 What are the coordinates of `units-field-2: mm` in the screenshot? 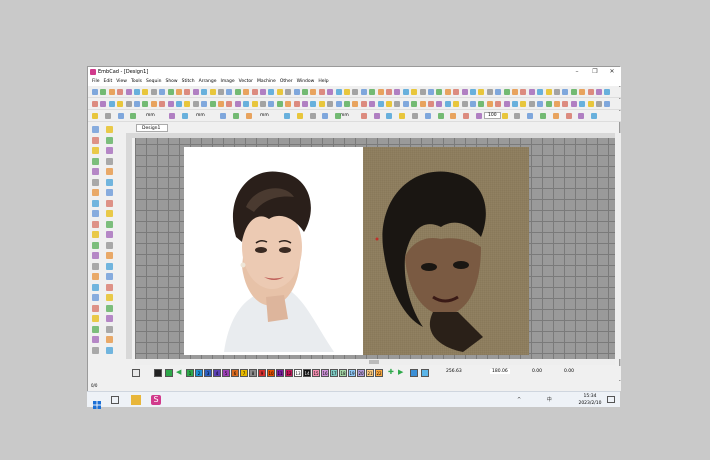 It's located at (200, 115).